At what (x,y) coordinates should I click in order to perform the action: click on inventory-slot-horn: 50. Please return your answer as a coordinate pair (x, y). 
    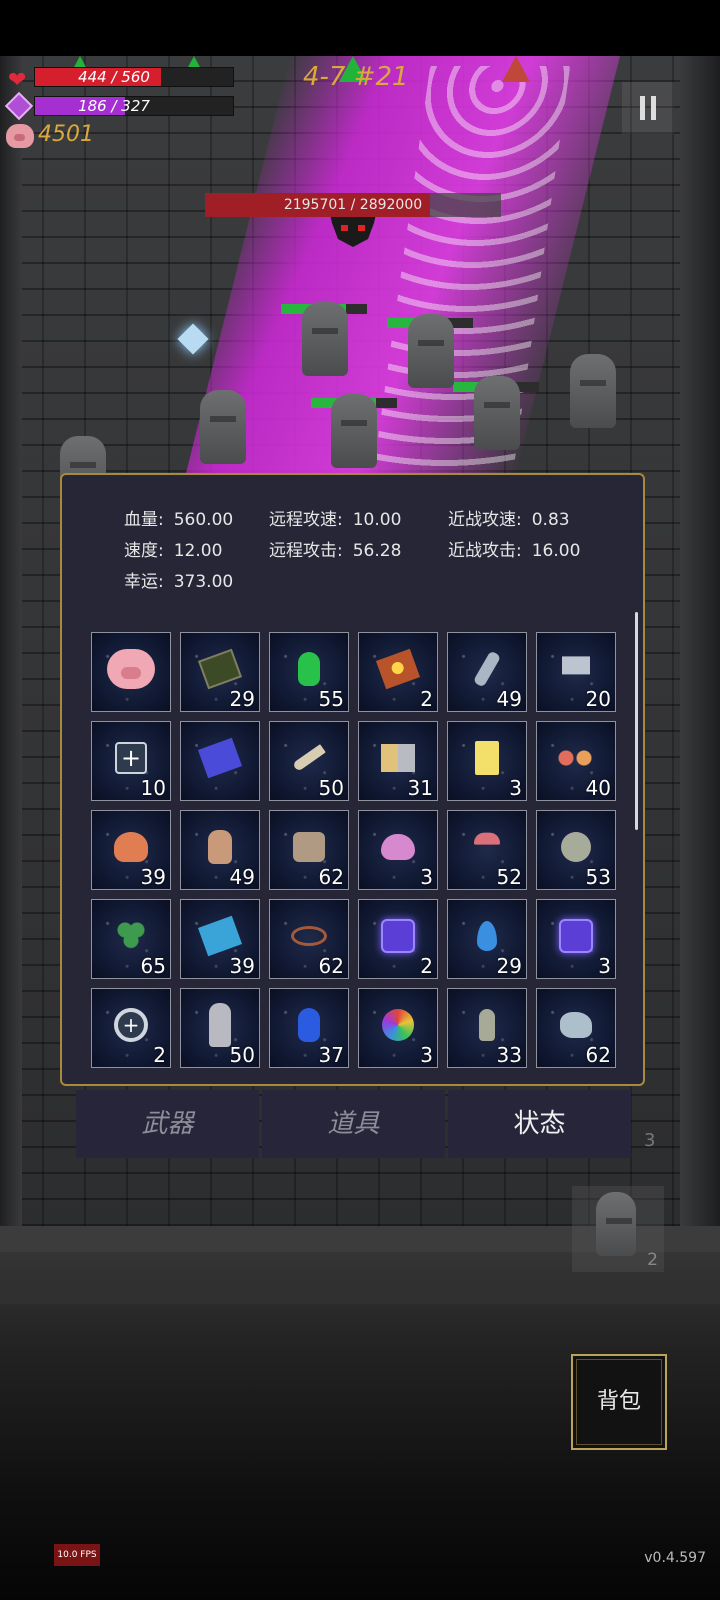
    Looking at the image, I should click on (309, 761).